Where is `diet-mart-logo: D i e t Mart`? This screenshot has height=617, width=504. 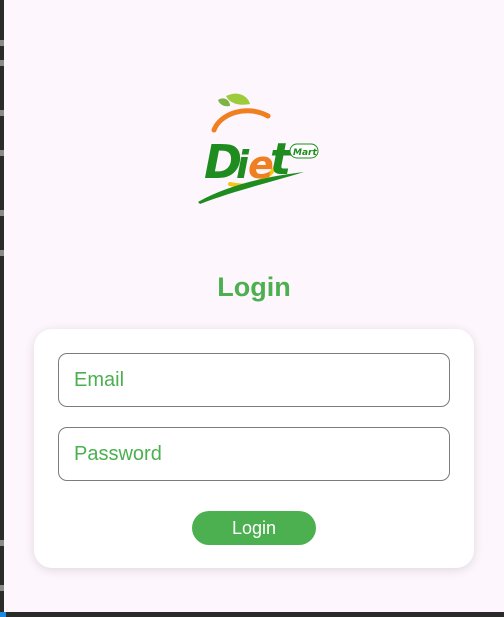 diet-mart-logo: D i e t Mart is located at coordinates (258, 149).